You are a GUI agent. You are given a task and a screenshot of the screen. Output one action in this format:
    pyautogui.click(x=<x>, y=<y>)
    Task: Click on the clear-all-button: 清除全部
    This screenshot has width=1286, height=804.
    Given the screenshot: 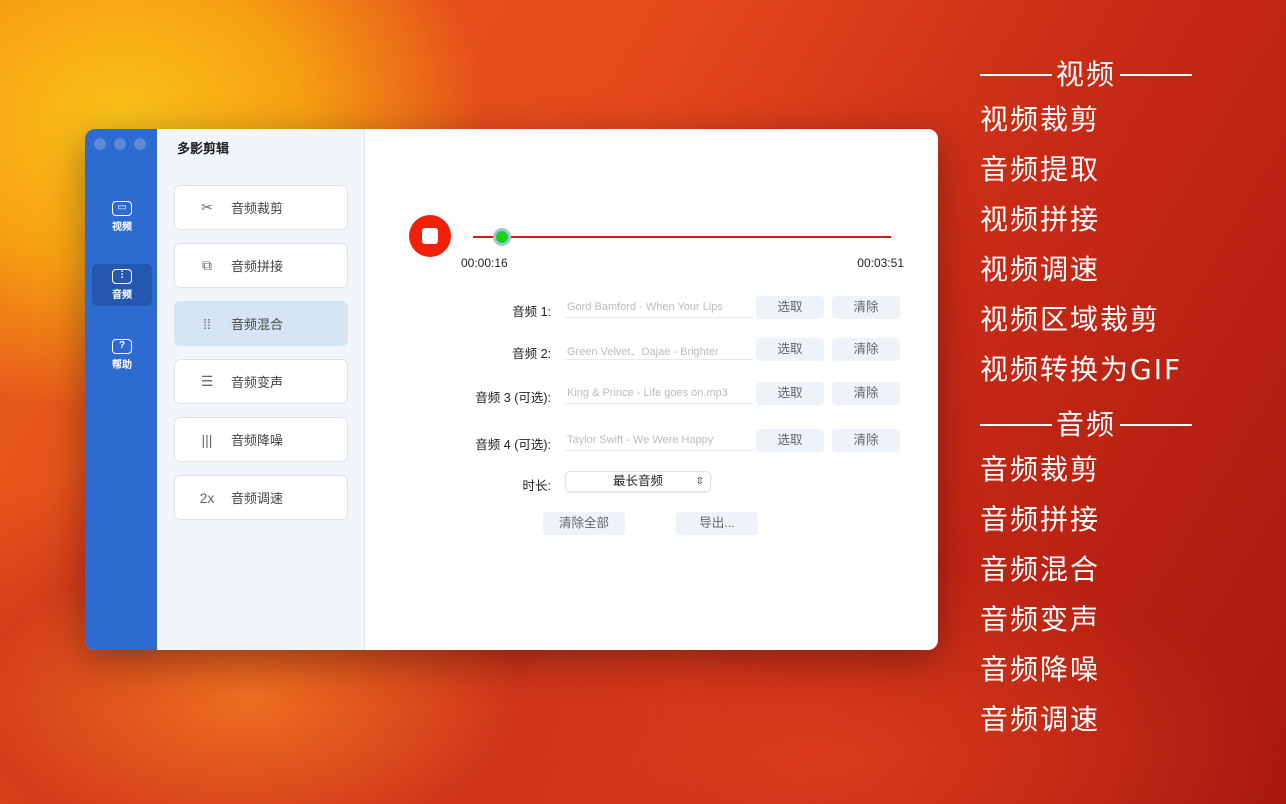 What is the action you would take?
    pyautogui.click(x=584, y=523)
    